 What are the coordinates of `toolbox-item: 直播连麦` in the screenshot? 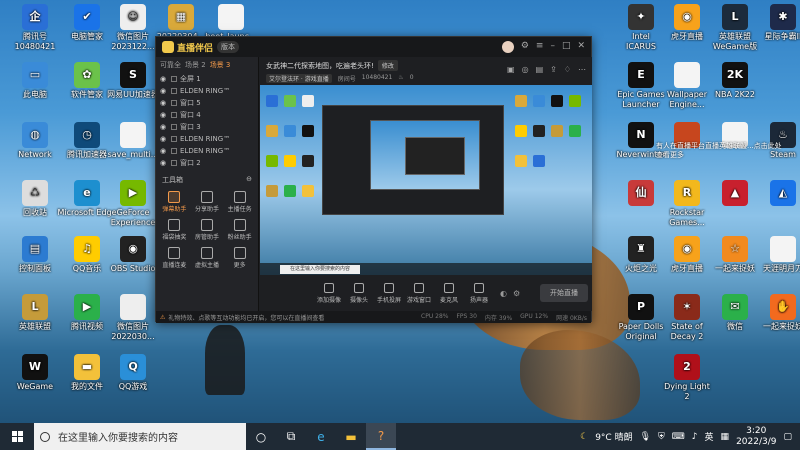 It's located at (174, 257).